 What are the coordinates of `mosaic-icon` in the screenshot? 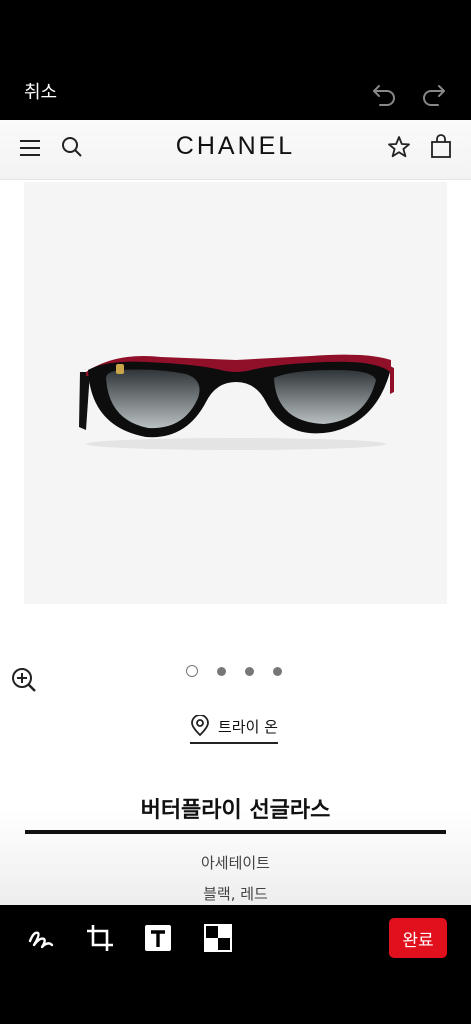 It's located at (218, 938).